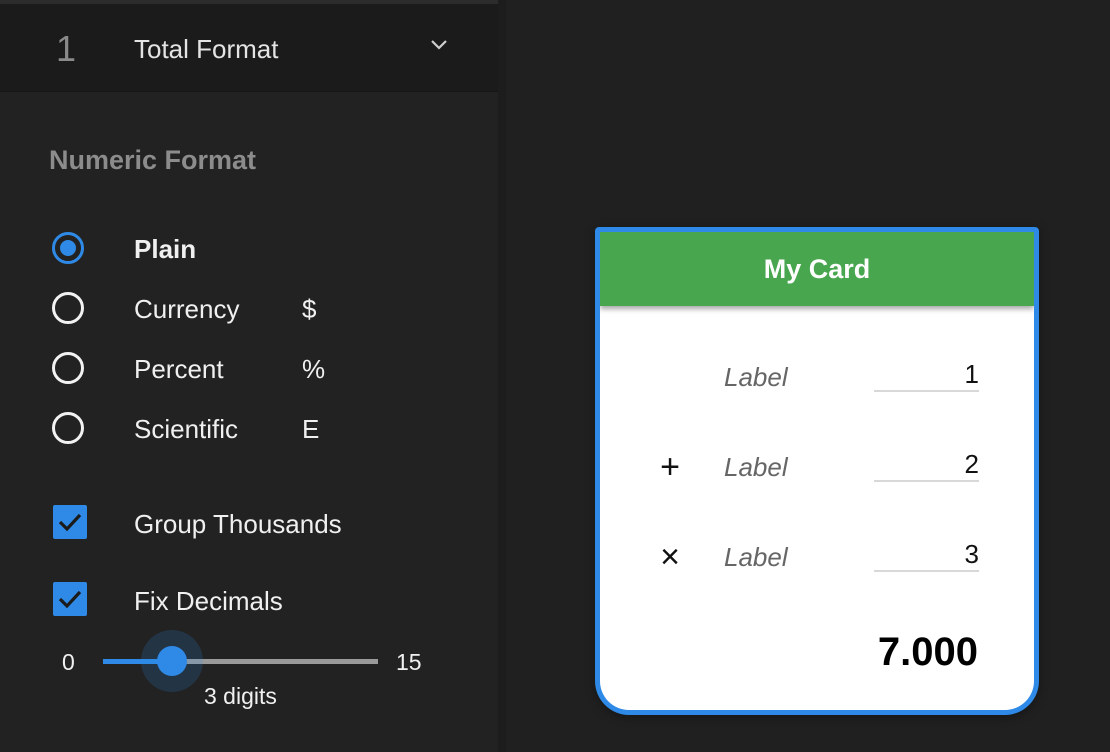 This screenshot has height=752, width=1110. I want to click on plus-icon: +, so click(670, 467).